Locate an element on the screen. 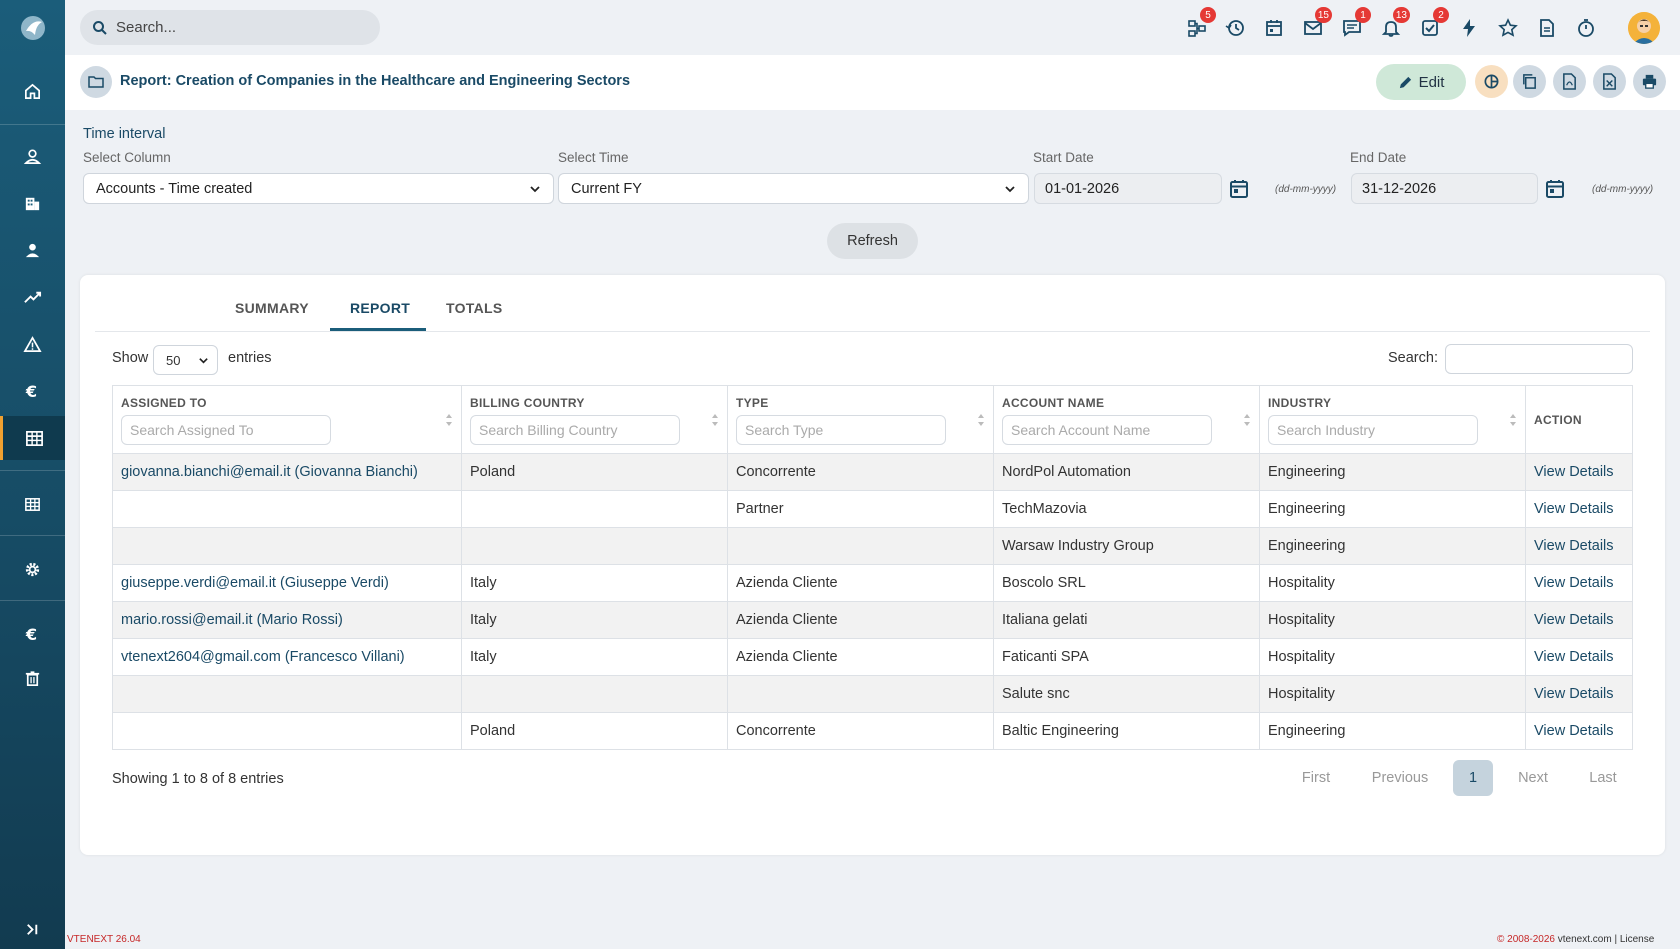 The height and width of the screenshot is (949, 1680). billing-country-filter-input: Search Billing Country is located at coordinates (575, 430).